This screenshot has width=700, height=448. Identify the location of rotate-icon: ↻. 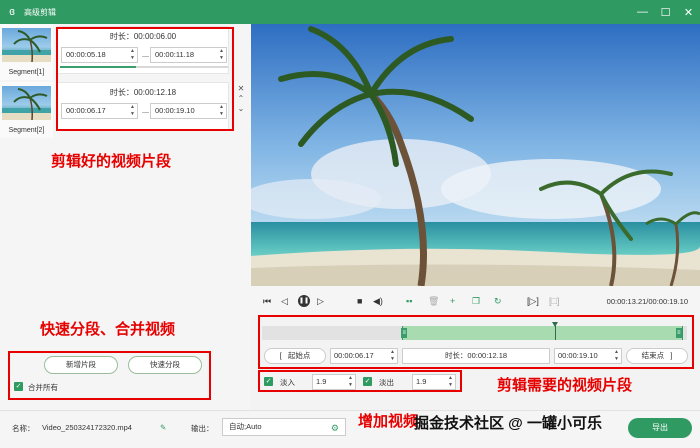
(498, 301).